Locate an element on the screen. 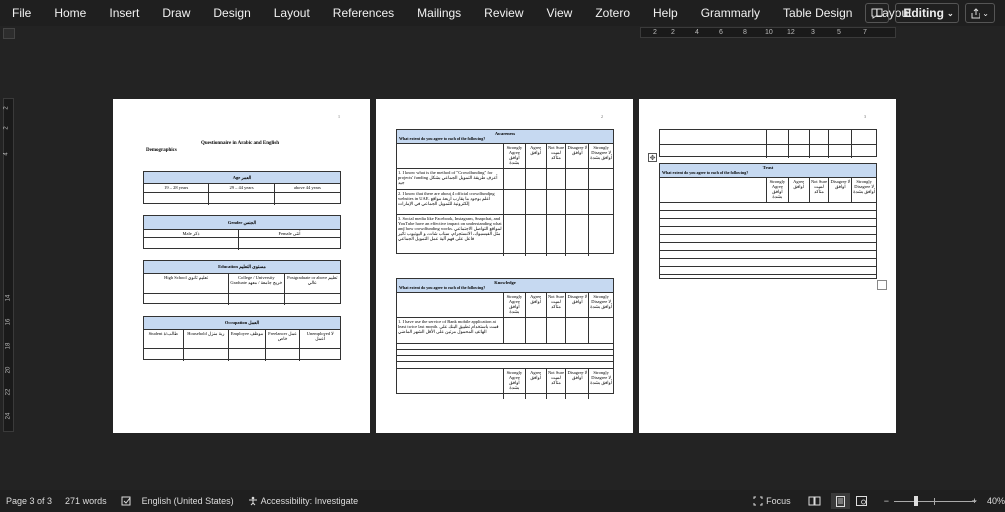 The image size is (1005, 512). page-count: Page 3 of 3 is located at coordinates (29, 501).